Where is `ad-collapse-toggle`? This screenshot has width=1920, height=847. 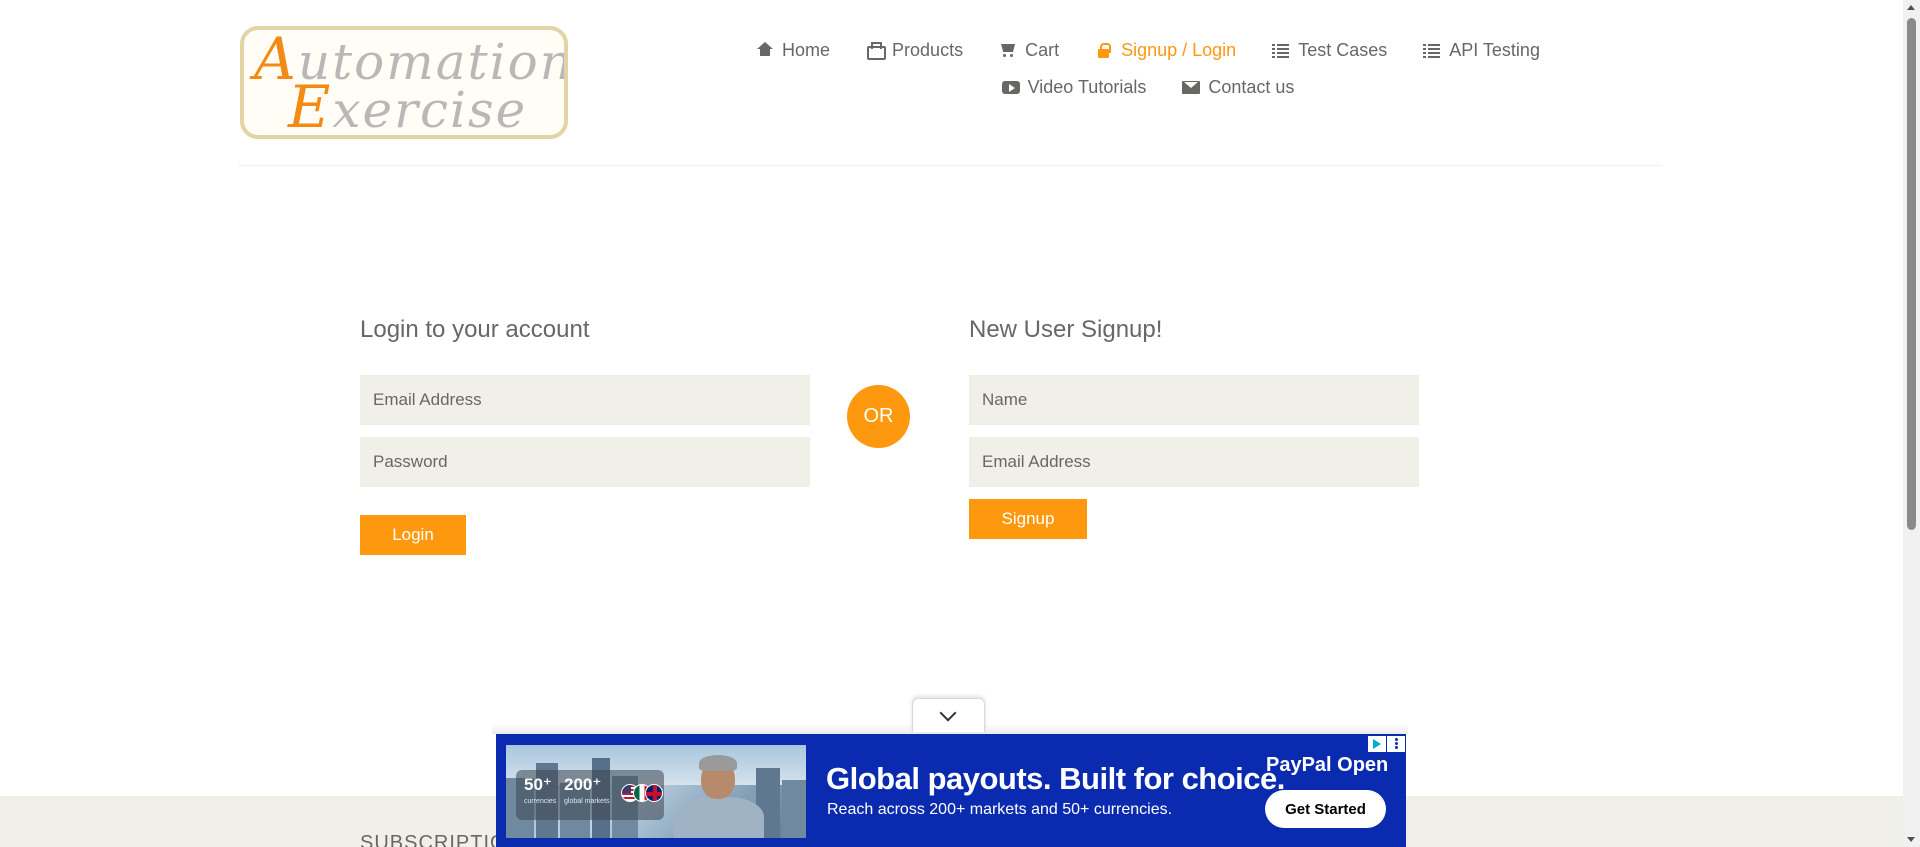
ad-collapse-toggle is located at coordinates (948, 715).